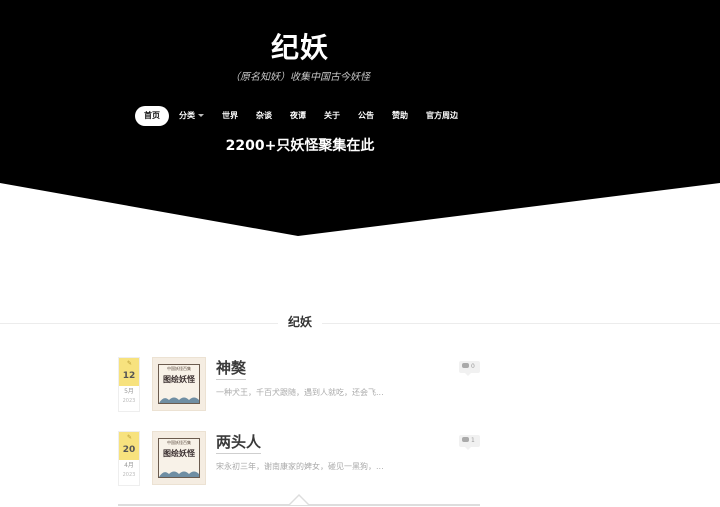 The width and height of the screenshot is (720, 507). I want to click on hero-tagline: 2200+只妖怪聚集在此, so click(300, 146).